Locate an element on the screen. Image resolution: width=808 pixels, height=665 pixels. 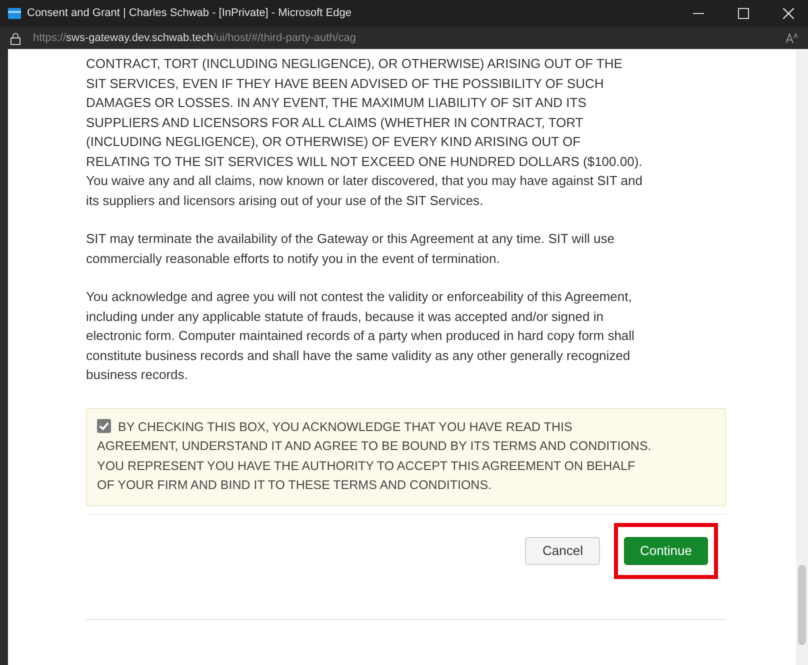
scrollbar is located at coordinates (802, 357).